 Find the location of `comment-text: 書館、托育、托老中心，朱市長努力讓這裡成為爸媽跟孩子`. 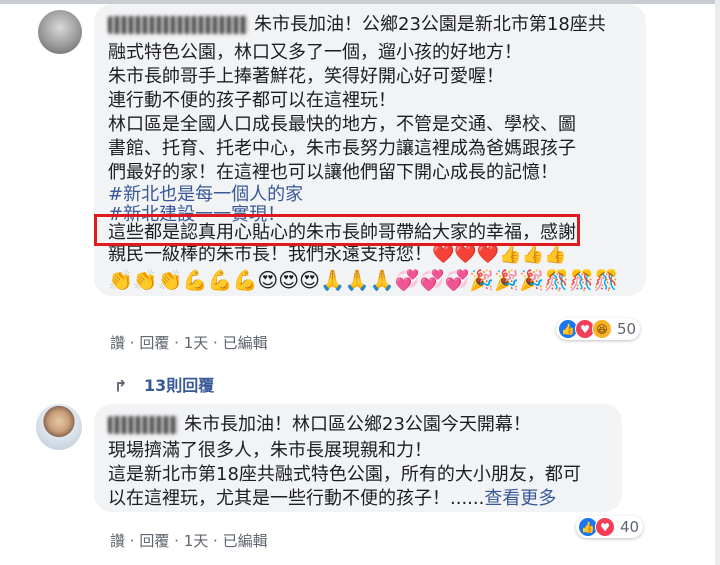

comment-text: 書館、托育、托老中心，朱市長努力讓這裡成為爸媽跟孩子 is located at coordinates (342, 148).